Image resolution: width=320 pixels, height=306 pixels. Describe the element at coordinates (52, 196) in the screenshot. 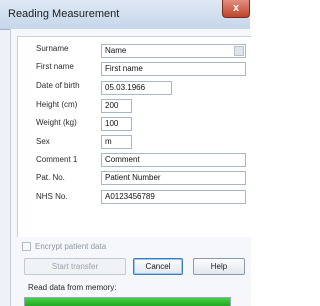

I see `nhs-number-label: NHS No.` at that location.